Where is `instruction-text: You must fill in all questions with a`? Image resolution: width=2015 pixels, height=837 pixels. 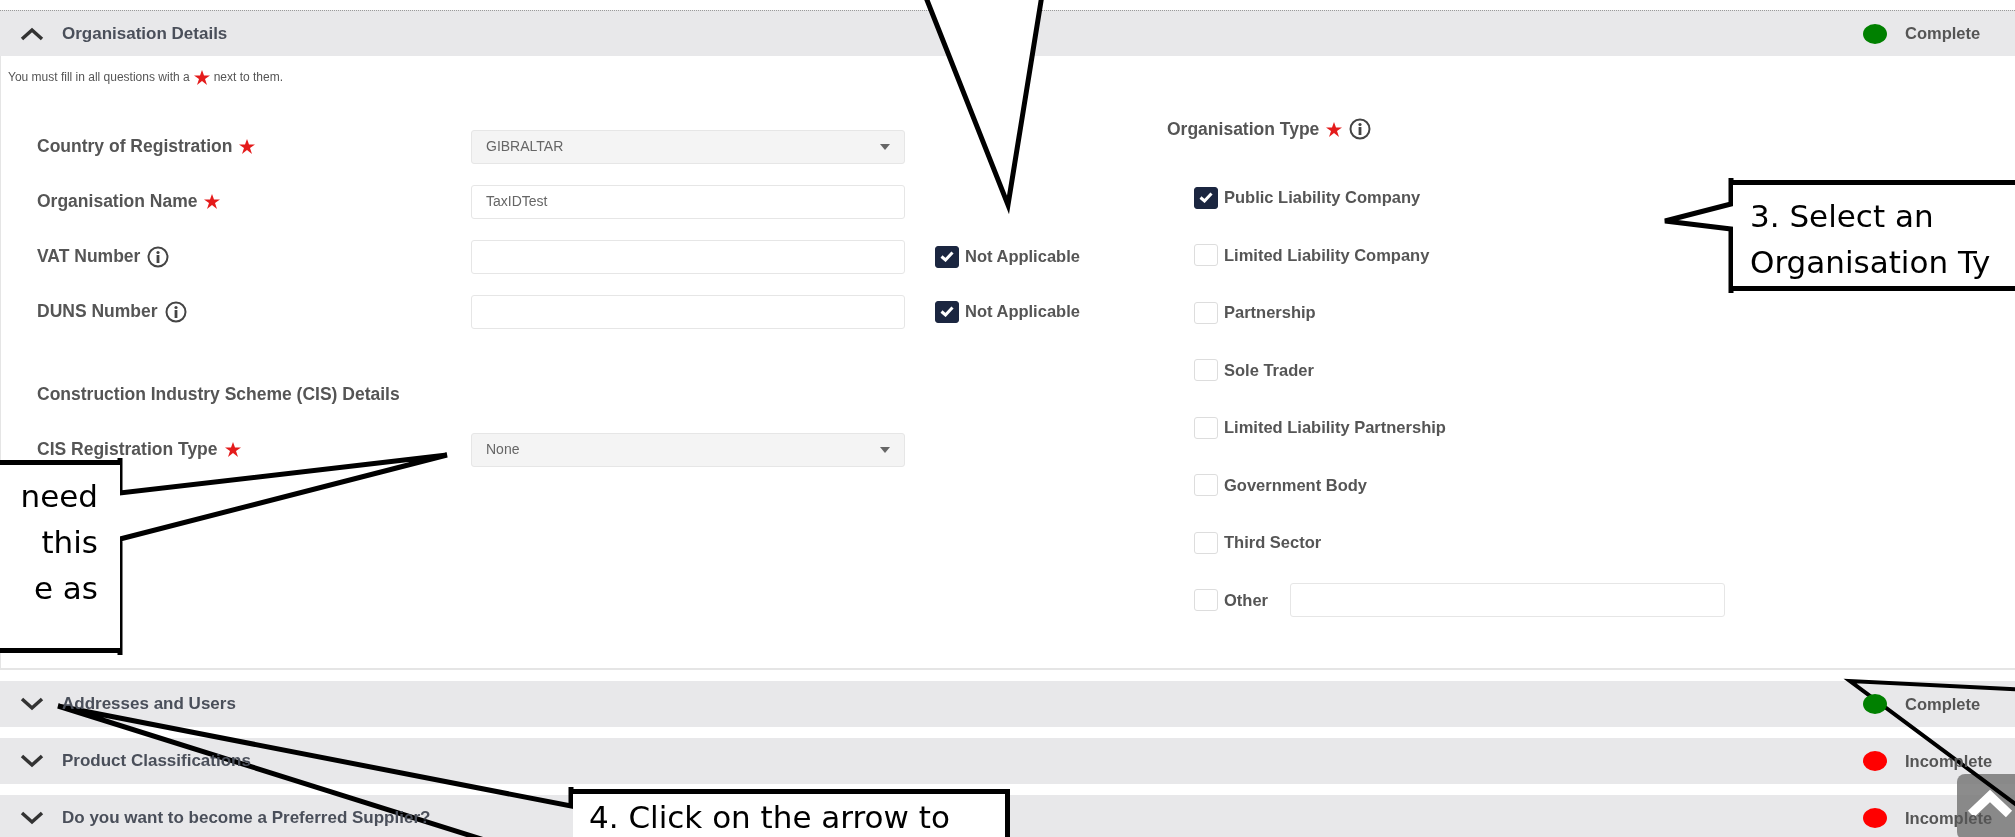
instruction-text: You must fill in all questions with a is located at coordinates (99, 77).